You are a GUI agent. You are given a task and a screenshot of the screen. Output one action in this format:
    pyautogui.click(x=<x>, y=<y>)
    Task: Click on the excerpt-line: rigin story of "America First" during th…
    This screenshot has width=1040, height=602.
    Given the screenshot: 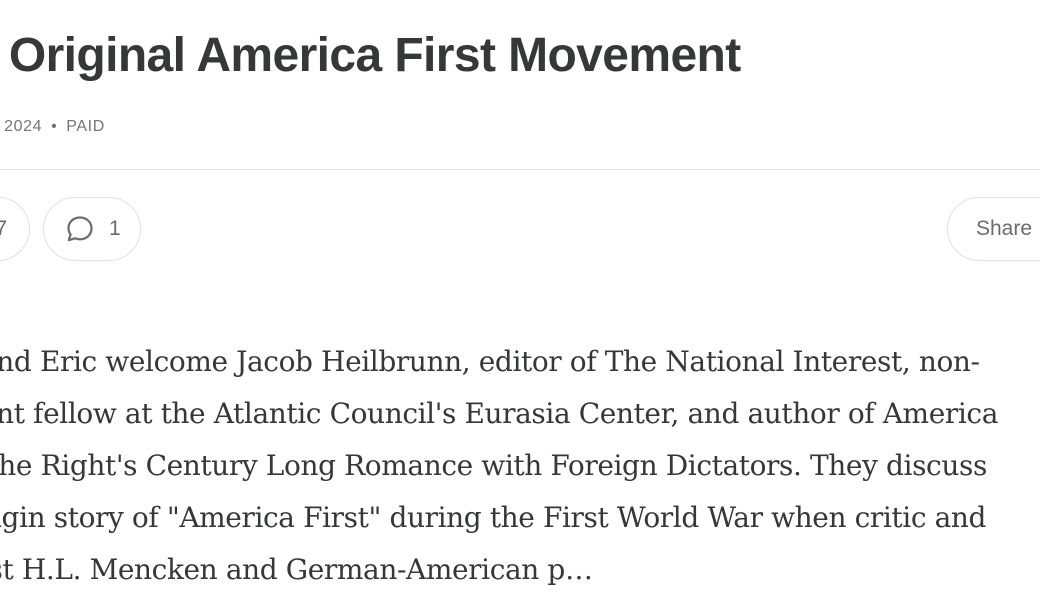 What is the action you would take?
    pyautogui.click(x=493, y=517)
    